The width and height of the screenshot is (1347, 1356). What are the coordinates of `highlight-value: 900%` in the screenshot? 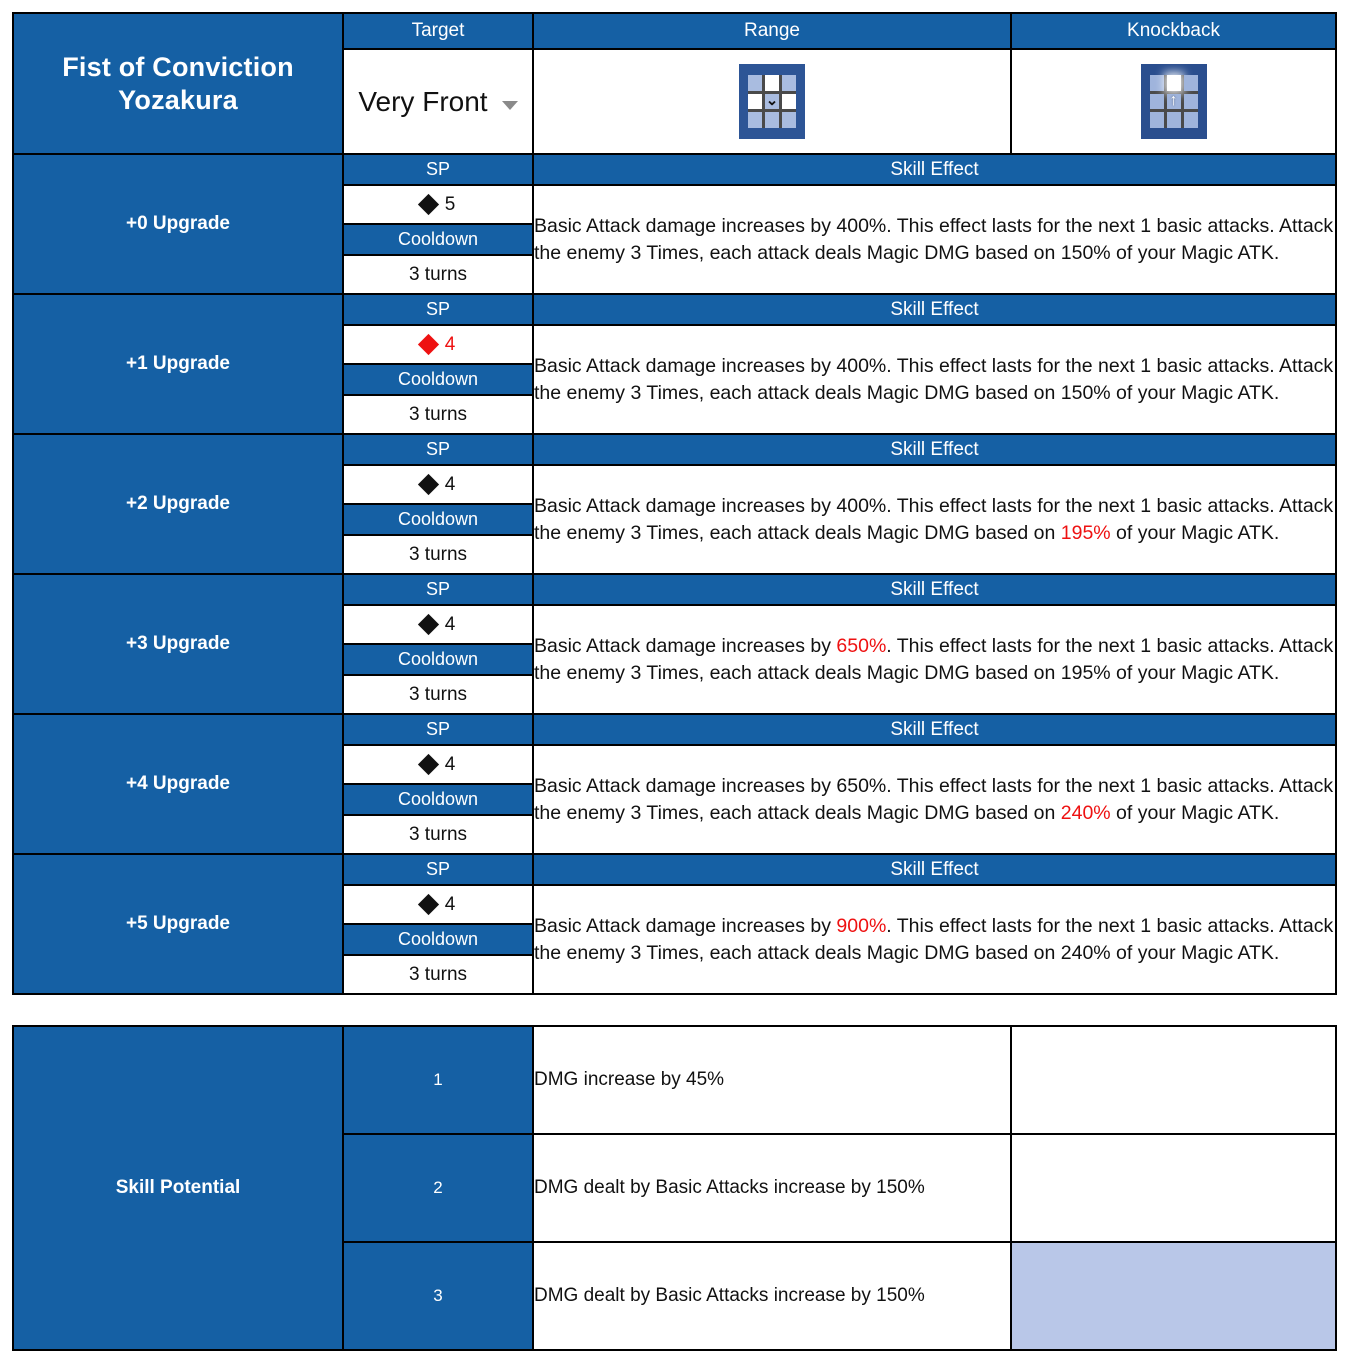 It's located at (861, 925).